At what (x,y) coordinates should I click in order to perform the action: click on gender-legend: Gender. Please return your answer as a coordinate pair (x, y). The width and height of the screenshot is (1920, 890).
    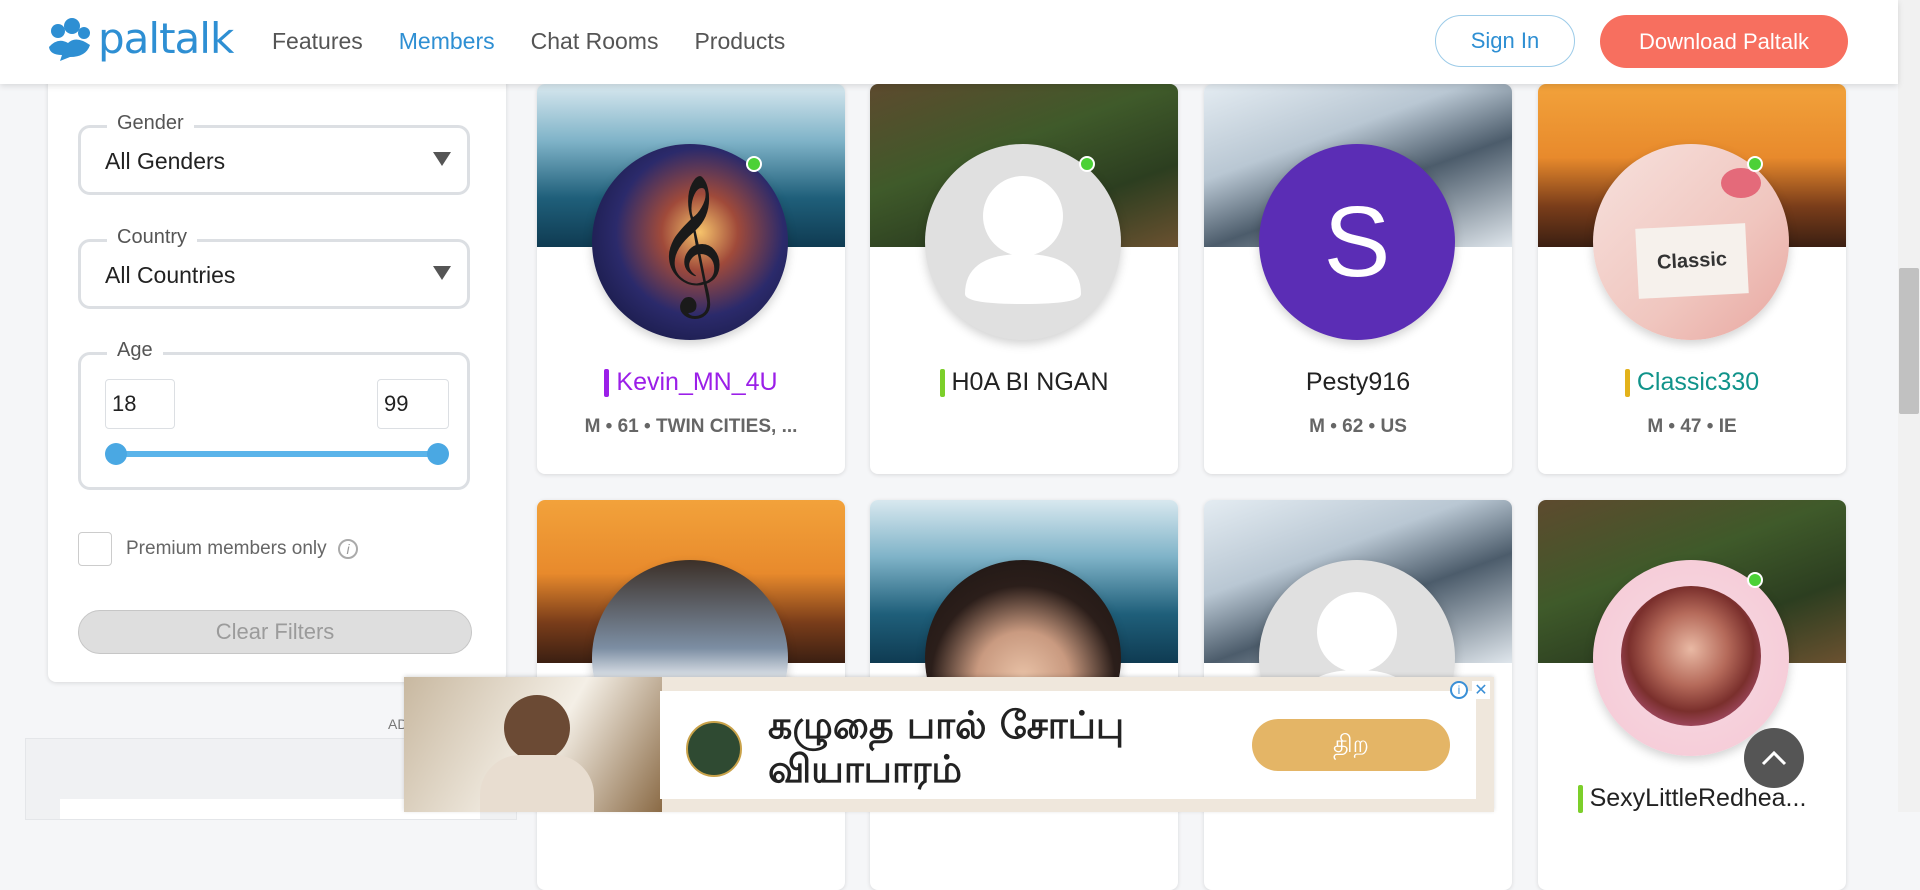
    Looking at the image, I should click on (150, 123).